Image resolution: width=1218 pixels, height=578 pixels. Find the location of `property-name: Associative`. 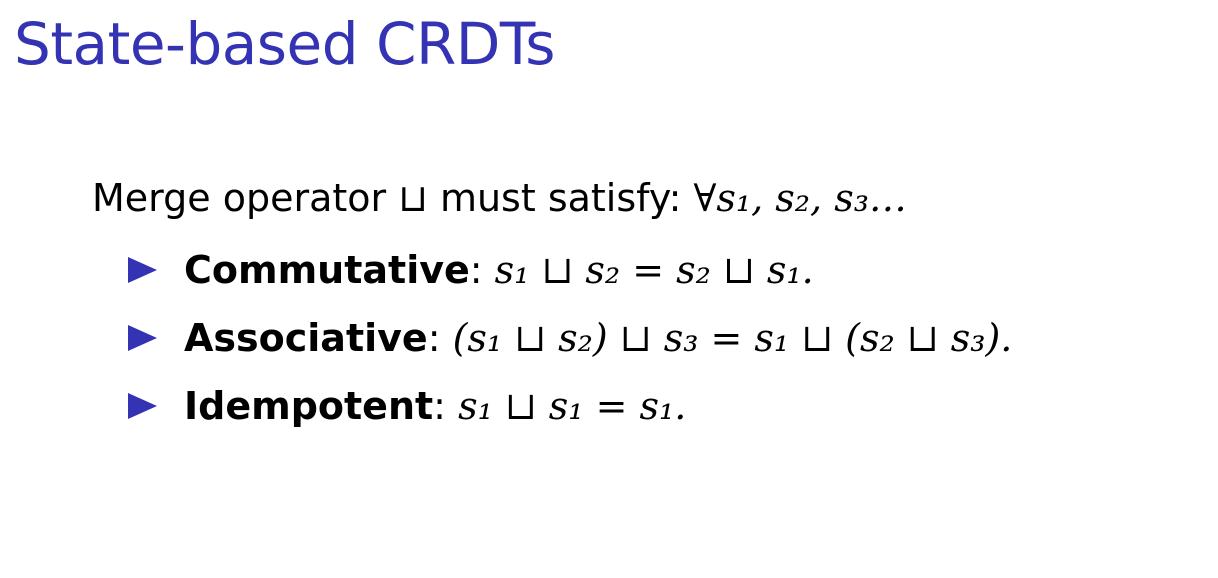

property-name: Associative is located at coordinates (306, 338).